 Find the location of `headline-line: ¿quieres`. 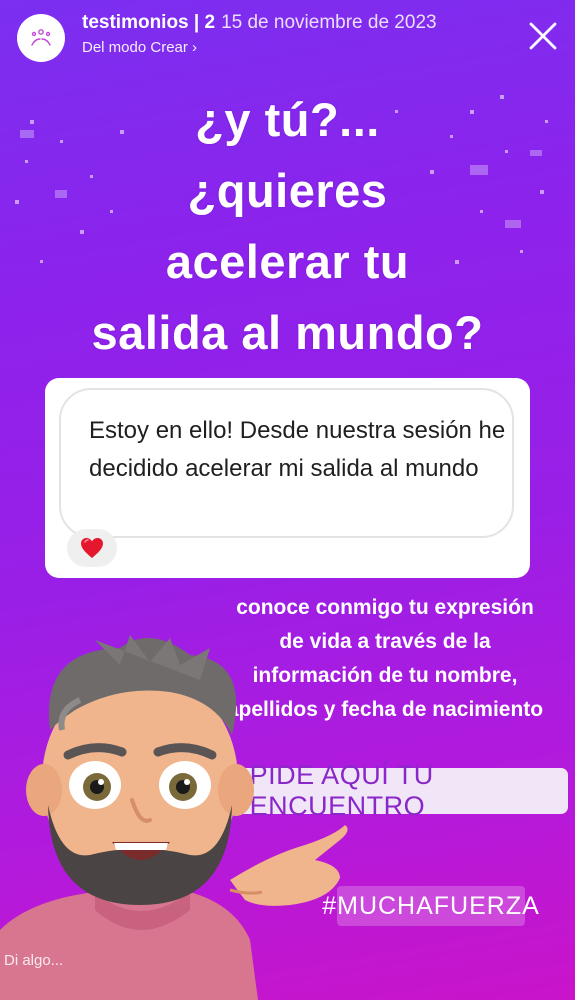

headline-line: ¿quieres is located at coordinates (287, 190).